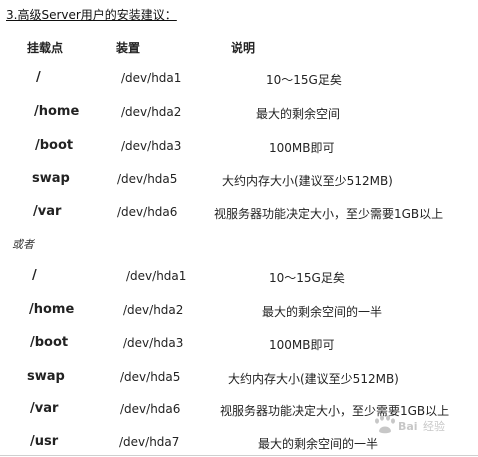  Describe the element at coordinates (23, 244) in the screenshot. I see `alternative-label: 或者` at that location.